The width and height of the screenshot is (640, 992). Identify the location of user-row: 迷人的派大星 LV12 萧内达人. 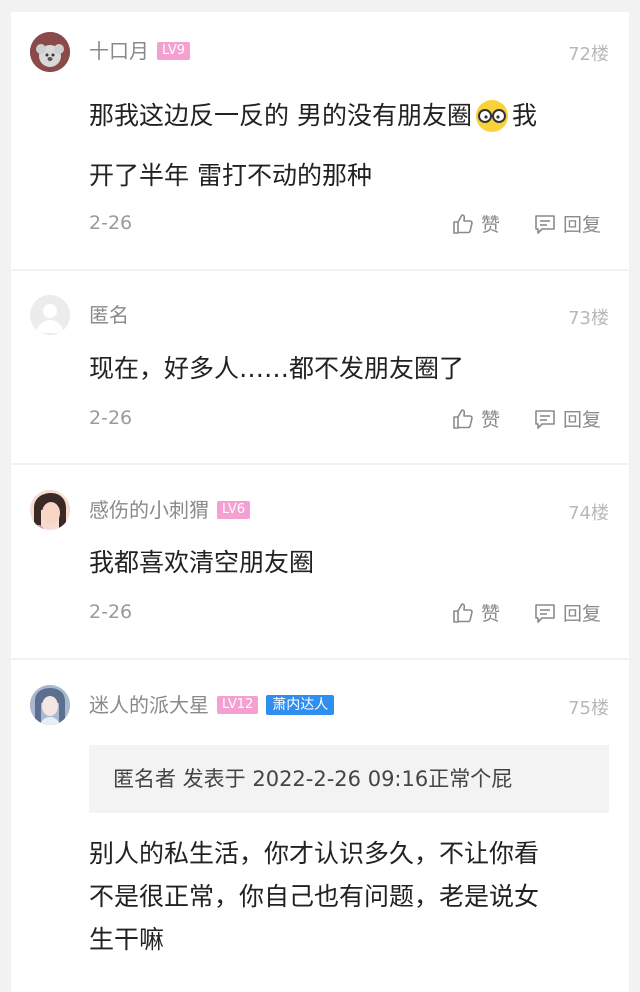
(212, 705).